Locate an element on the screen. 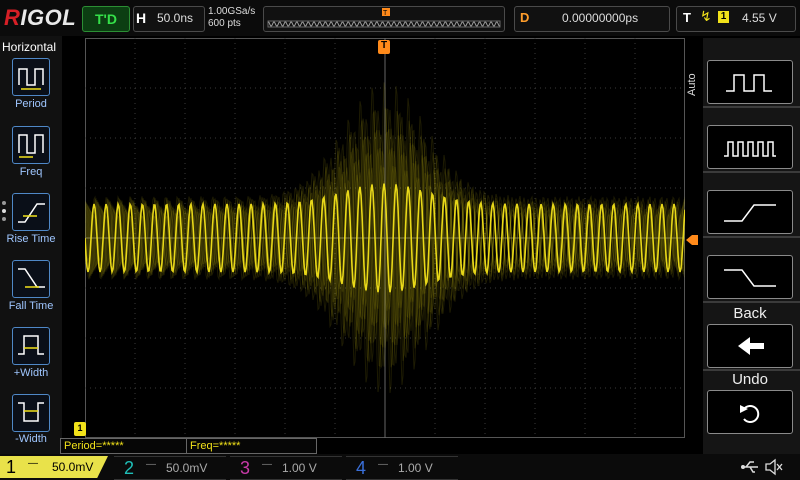  channel3-scale: 1.00 V is located at coordinates (299, 468).